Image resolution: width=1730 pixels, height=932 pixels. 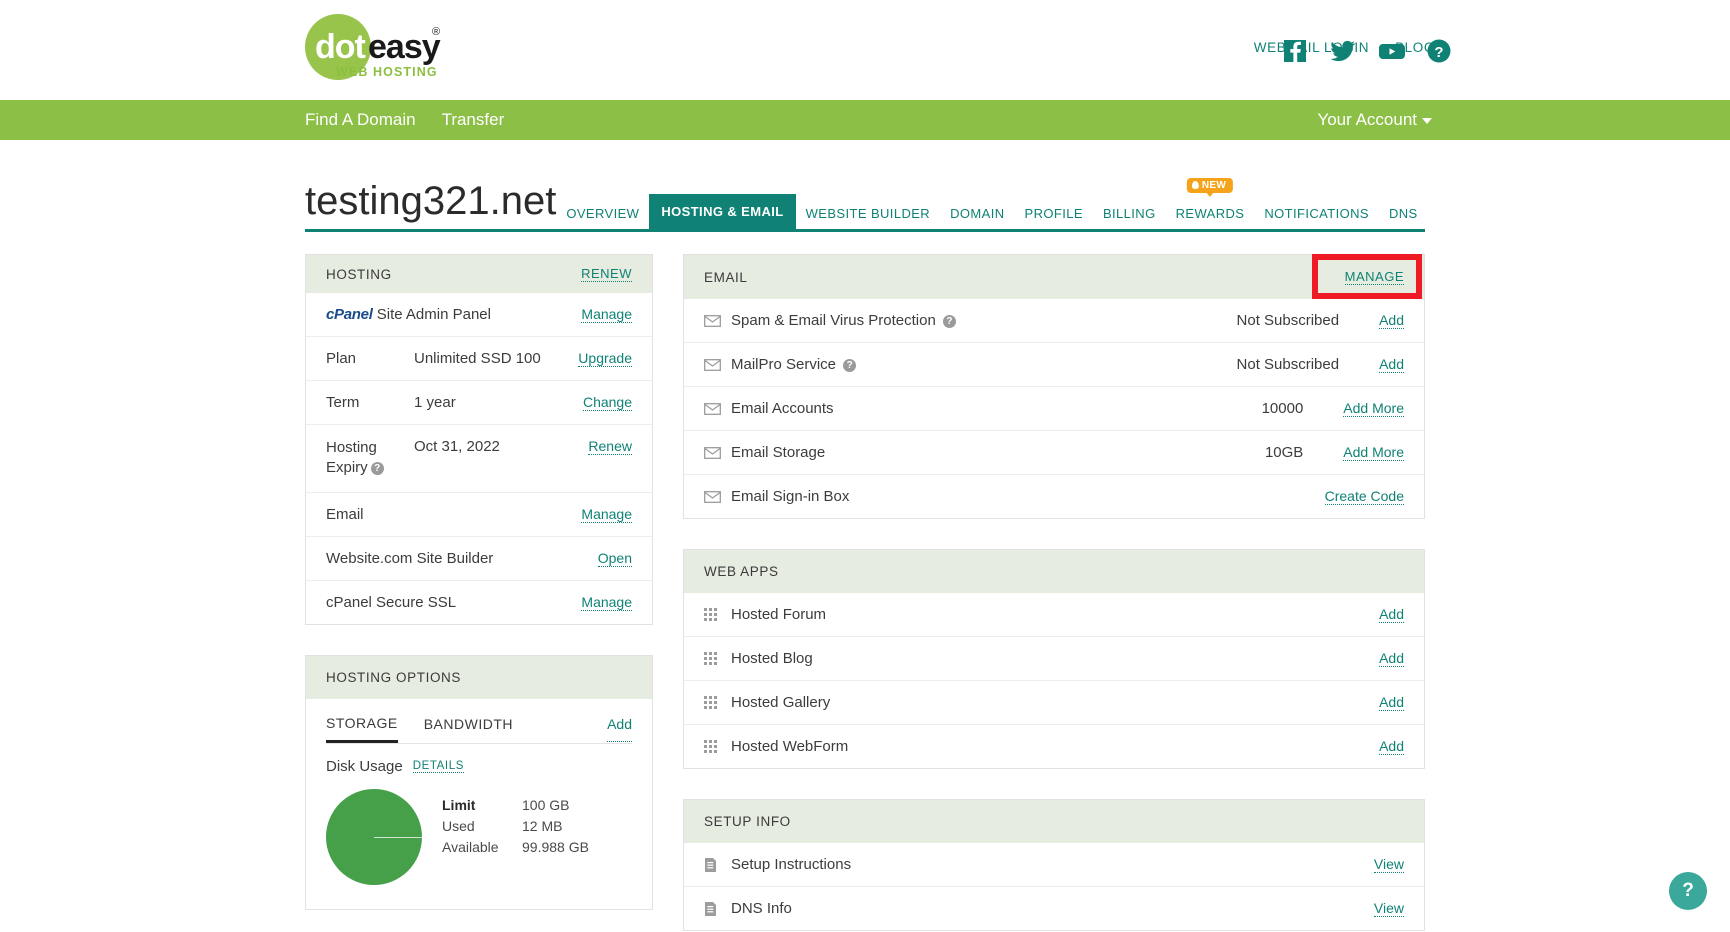 I want to click on facebook-icon, so click(x=1295, y=51).